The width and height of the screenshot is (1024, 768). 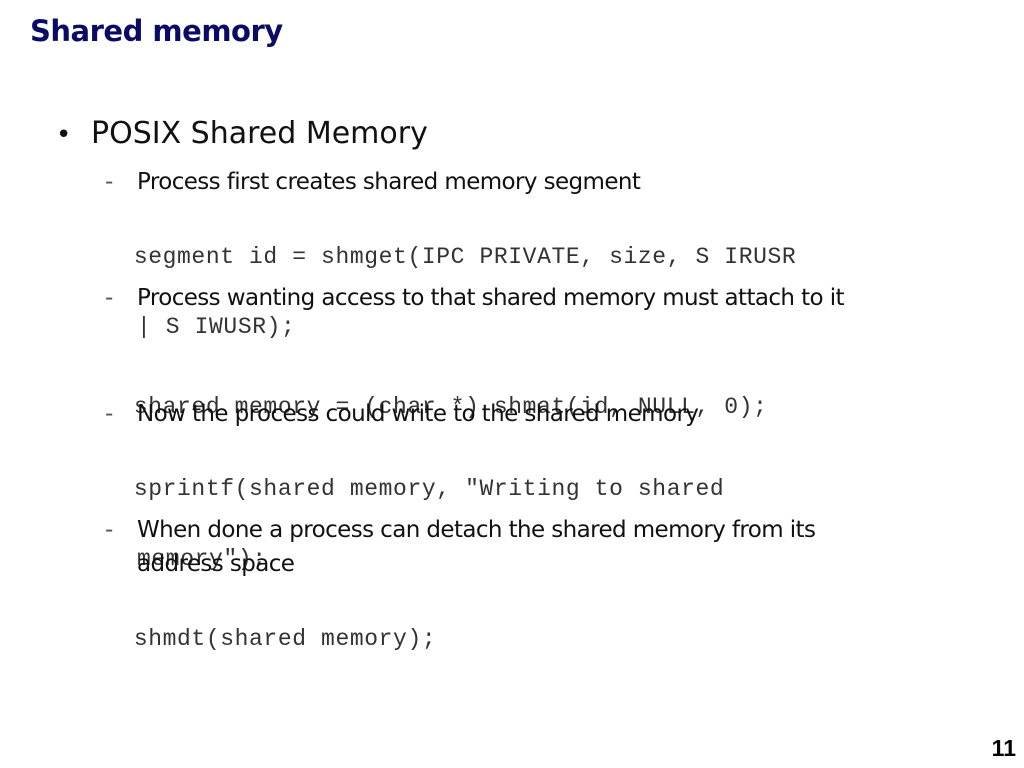 What do you see at coordinates (156, 31) in the screenshot?
I see `slide-title: Shared memory` at bounding box center [156, 31].